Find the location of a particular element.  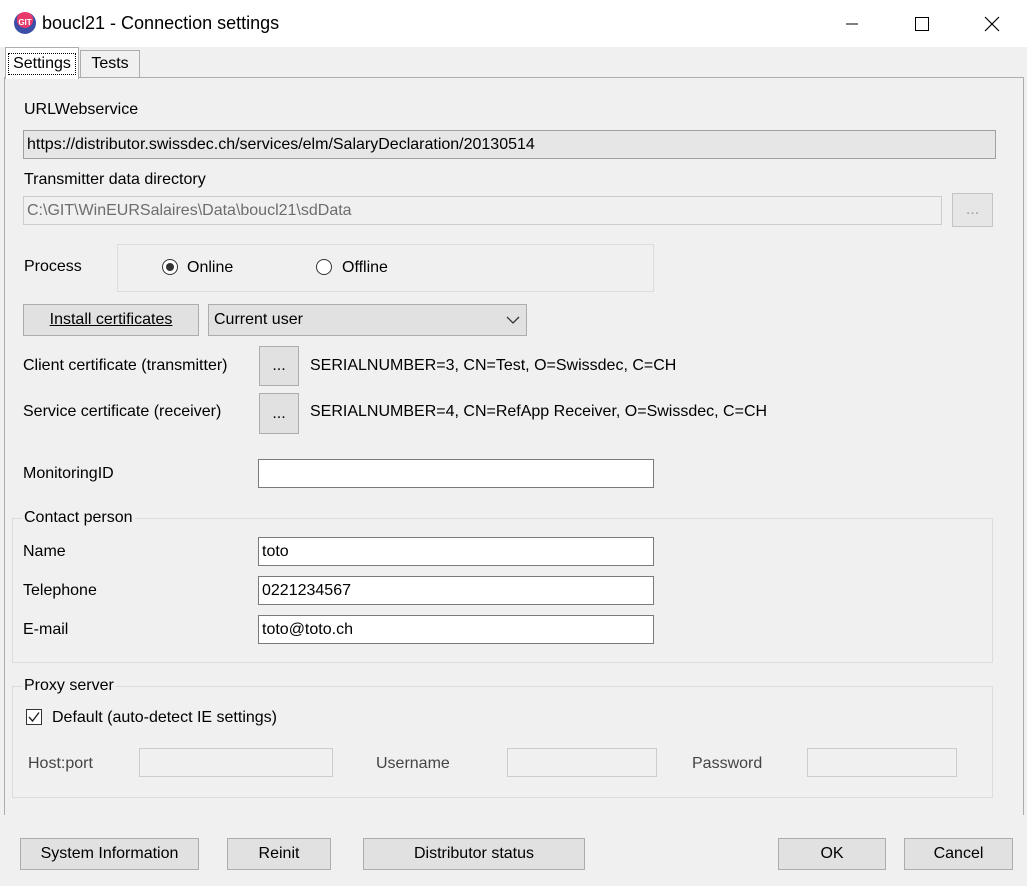

ok-label: OK is located at coordinates (832, 853).